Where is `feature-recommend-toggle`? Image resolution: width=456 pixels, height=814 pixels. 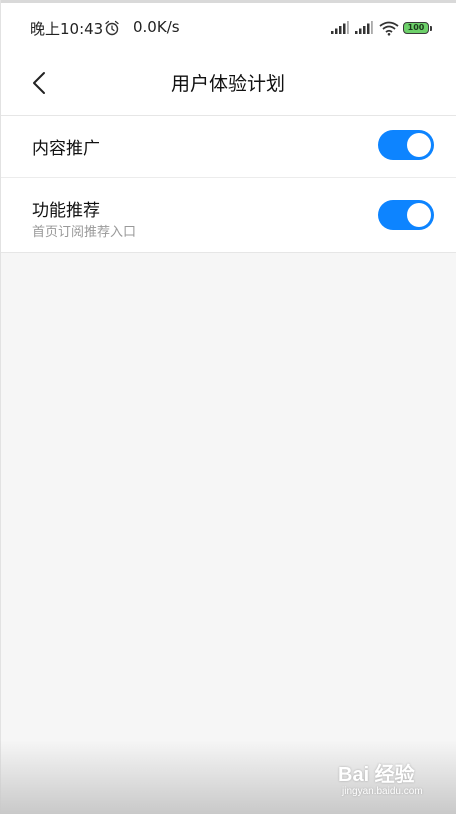
feature-recommend-toggle is located at coordinates (406, 215).